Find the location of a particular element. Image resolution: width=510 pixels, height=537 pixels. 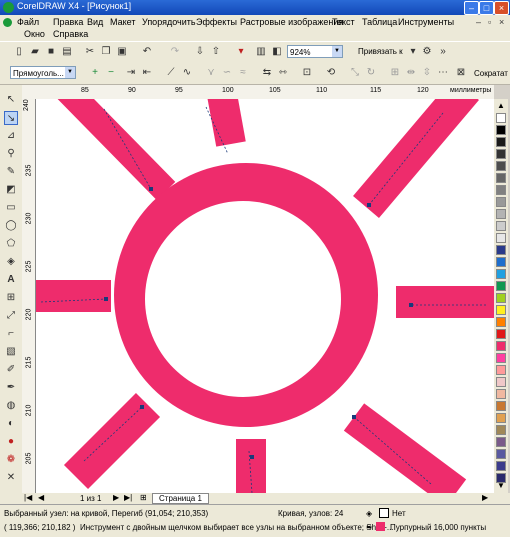

save-icon: ■ is located at coordinates (51, 52).